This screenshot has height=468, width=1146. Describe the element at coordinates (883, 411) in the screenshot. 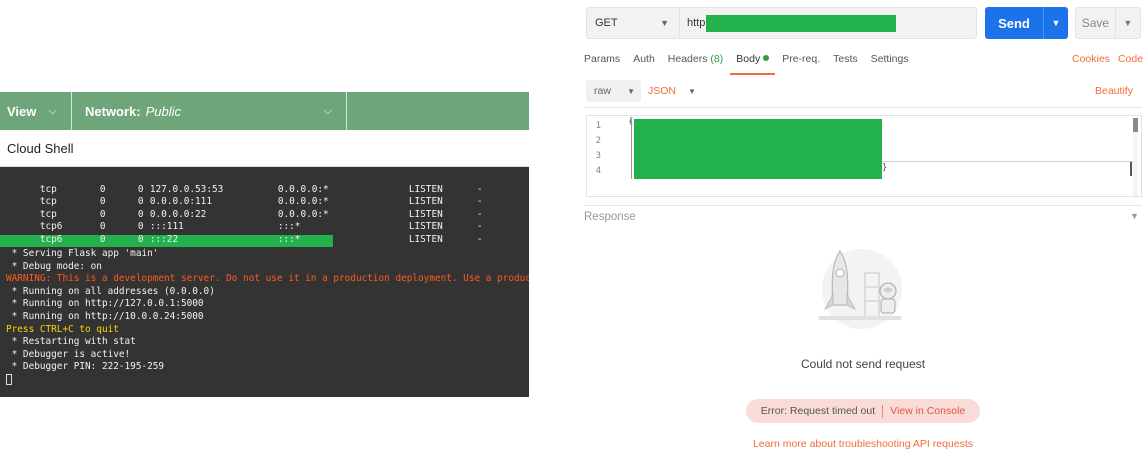

I see `error-separator` at that location.